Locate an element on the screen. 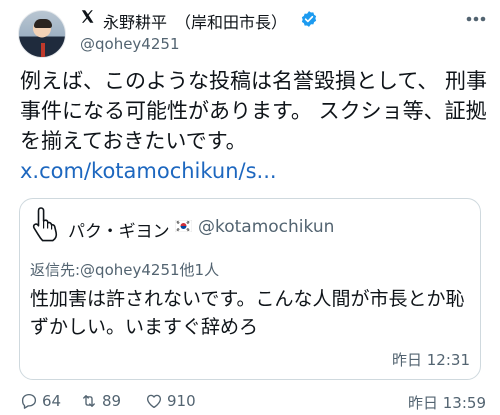 This screenshot has height=415, width=500. heart-icon is located at coordinates (154, 401).